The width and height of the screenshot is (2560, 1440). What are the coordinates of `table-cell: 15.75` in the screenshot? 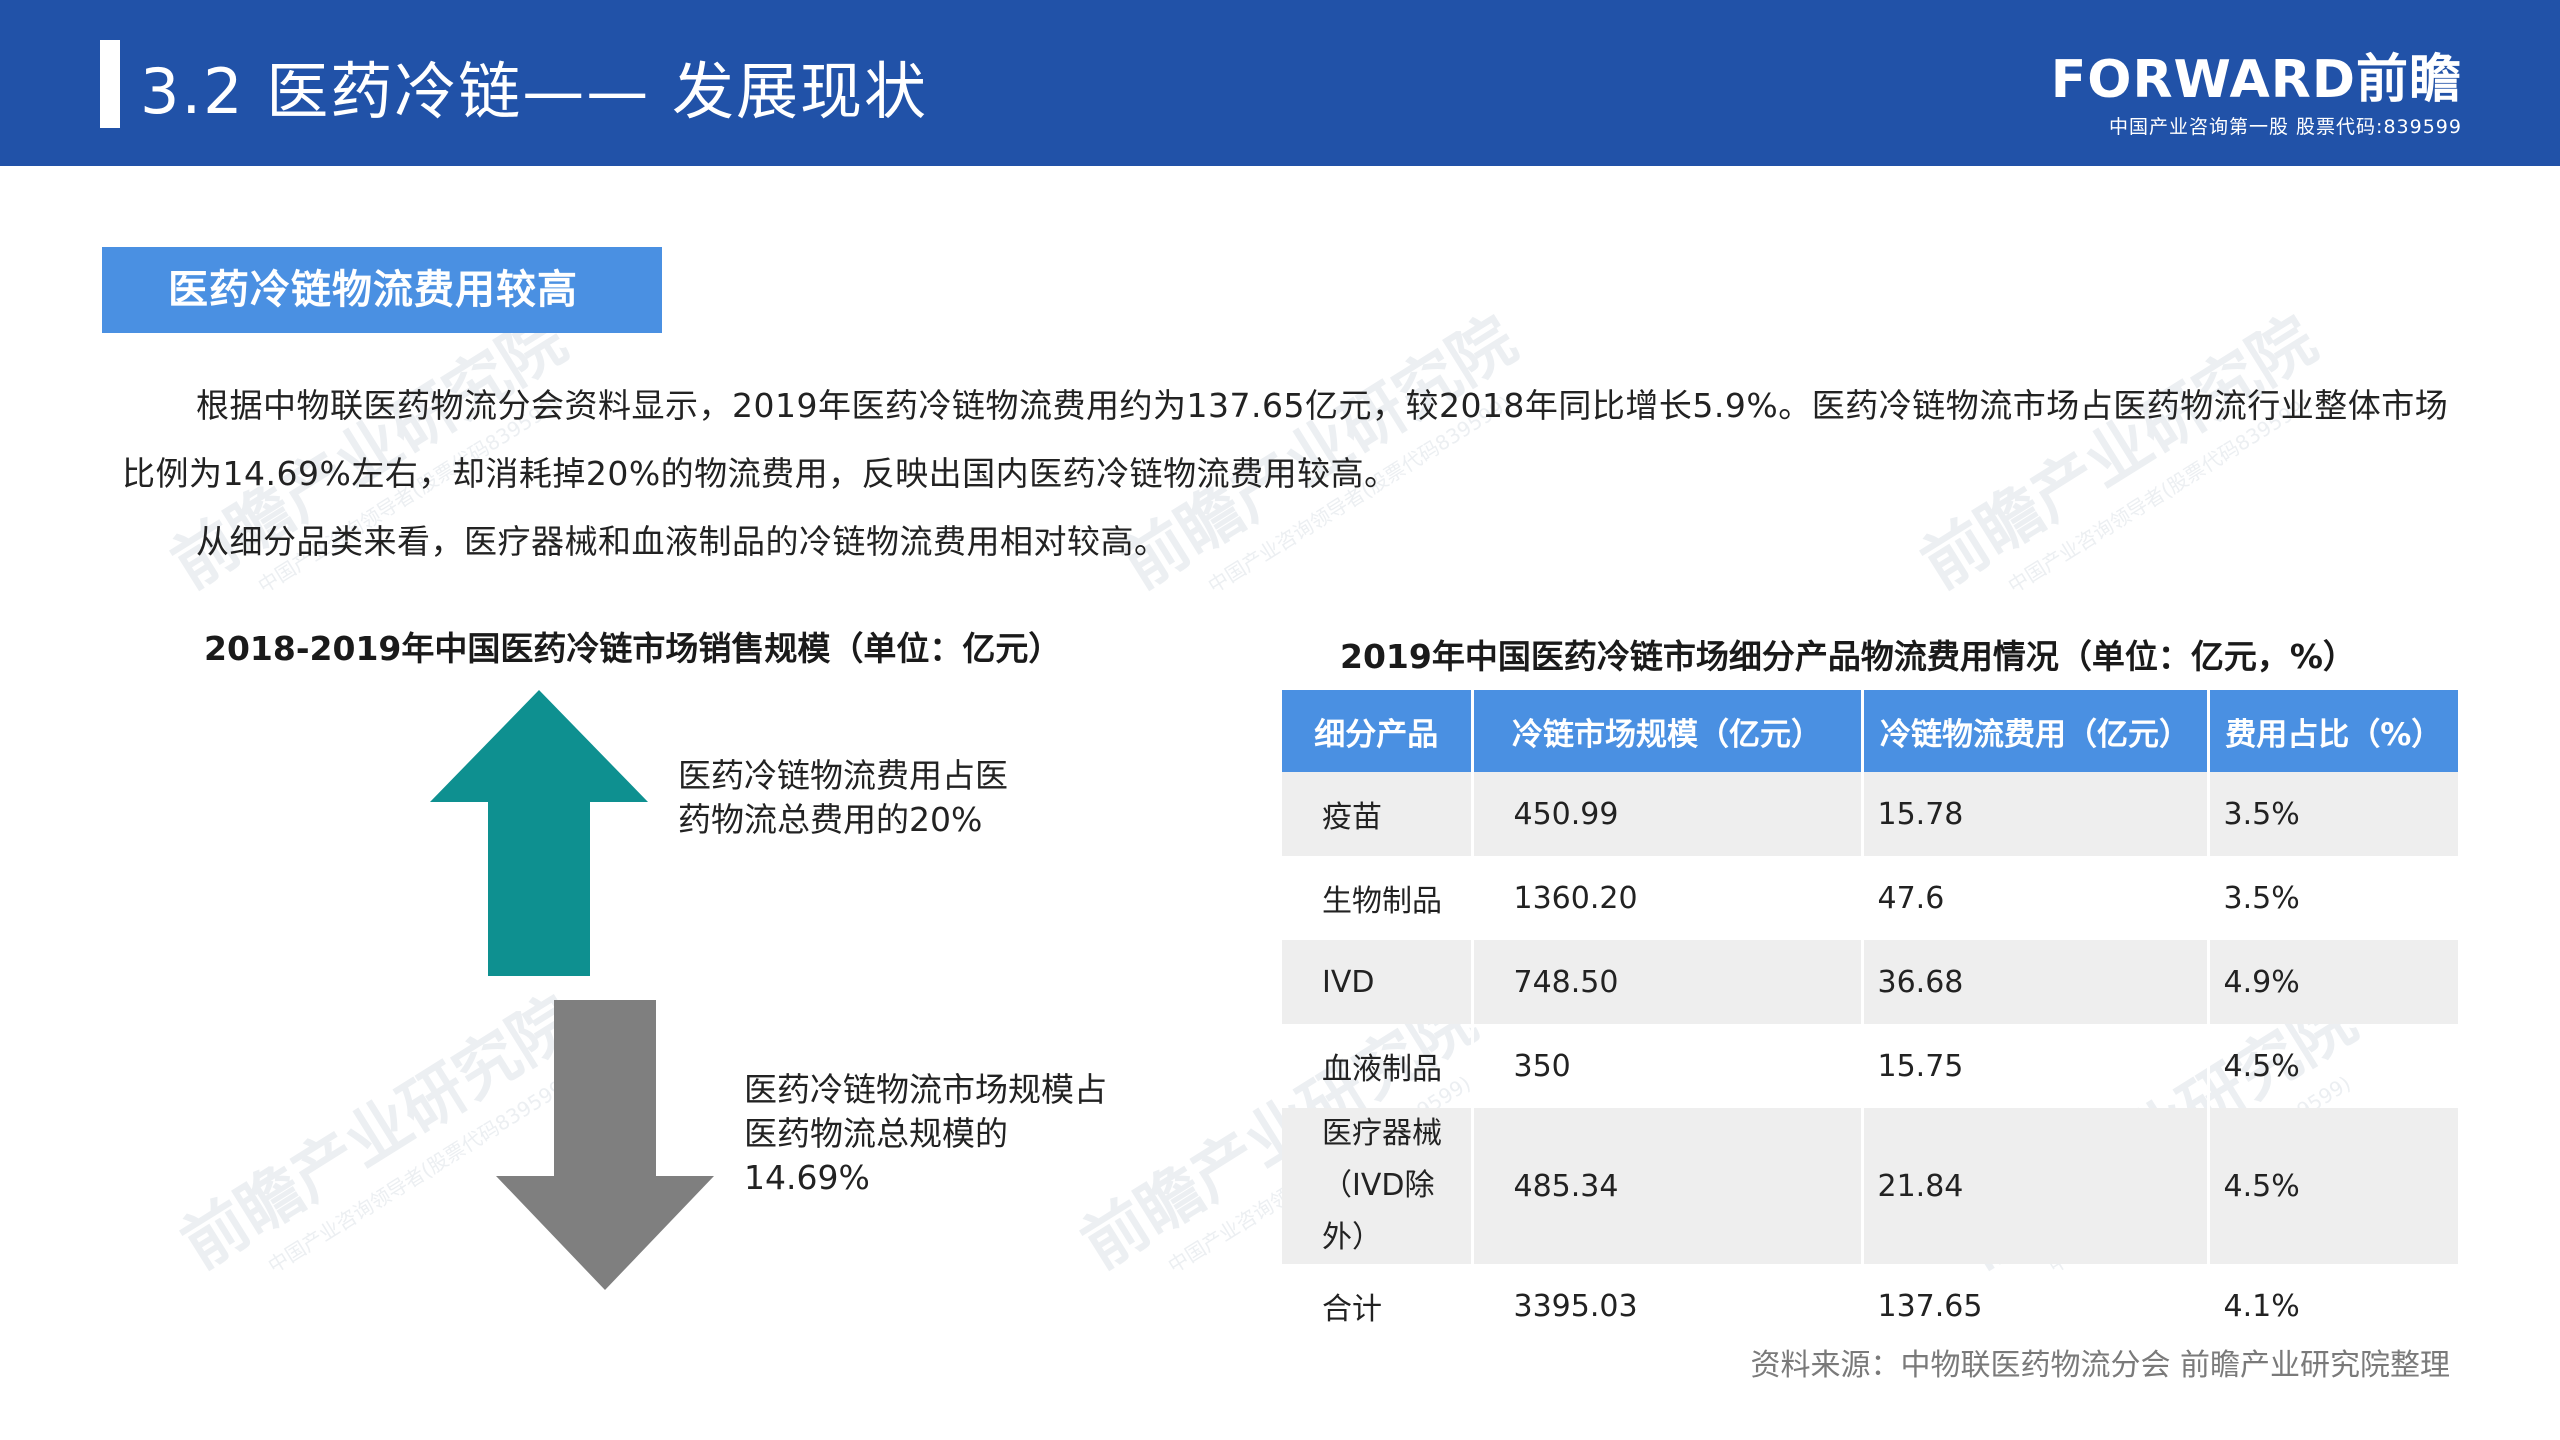 It's located at (2036, 1066).